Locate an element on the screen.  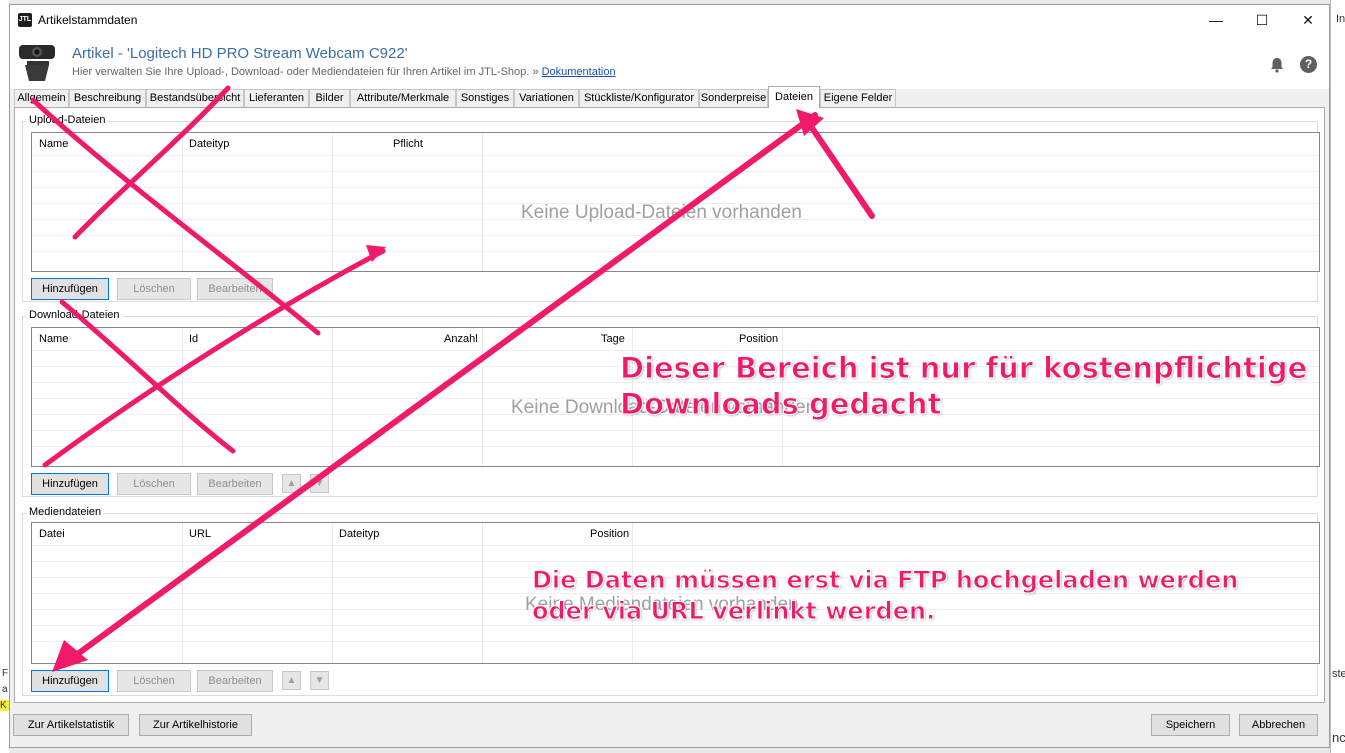
cancel-button: Abbrechen is located at coordinates (1278, 725).